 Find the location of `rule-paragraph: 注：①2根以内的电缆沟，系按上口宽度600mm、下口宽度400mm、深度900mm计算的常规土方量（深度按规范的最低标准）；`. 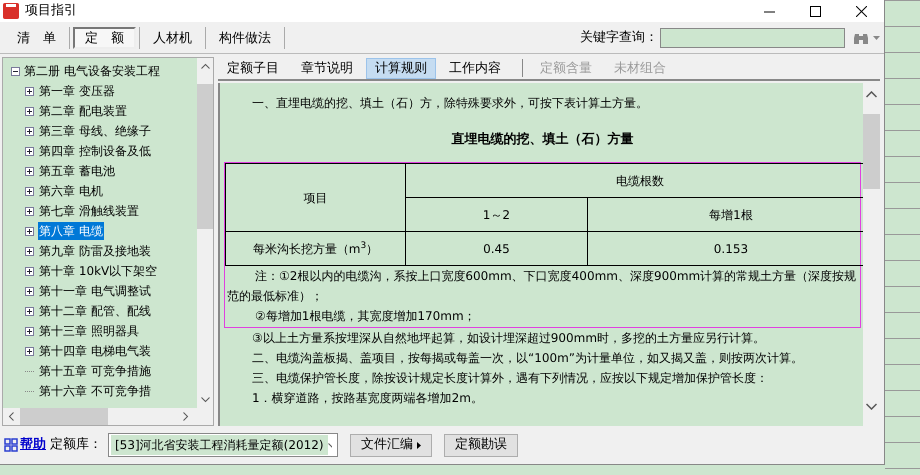

rule-paragraph: 注：①2根以内的电缆沟，系按上口宽度600mm、下口宽度400mm、深度900mm计算的常规土方量（深度按规范的最低标准）； is located at coordinates (542, 286).